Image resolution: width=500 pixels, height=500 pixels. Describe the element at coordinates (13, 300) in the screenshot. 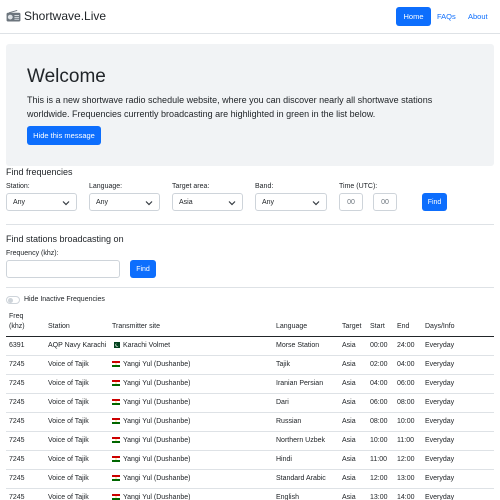

I see `hide-inactive-toggle` at that location.